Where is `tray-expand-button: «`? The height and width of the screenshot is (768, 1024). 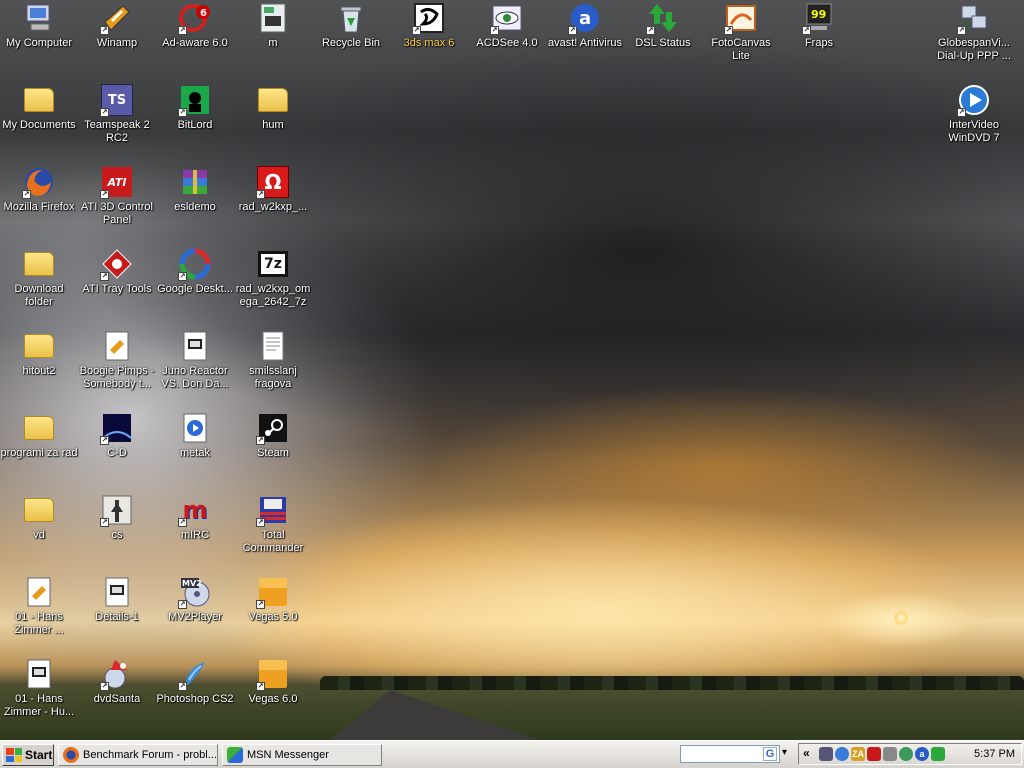 tray-expand-button: « is located at coordinates (806, 753).